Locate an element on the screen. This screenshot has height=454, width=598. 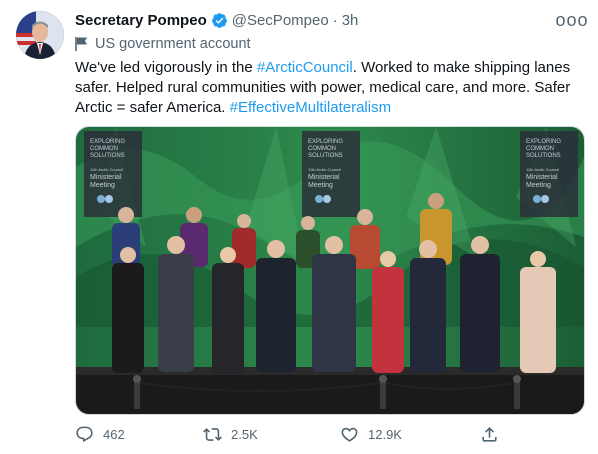
hashtag-effective-multilateralism: #EffectiveMultilateralism is located at coordinates (310, 107).